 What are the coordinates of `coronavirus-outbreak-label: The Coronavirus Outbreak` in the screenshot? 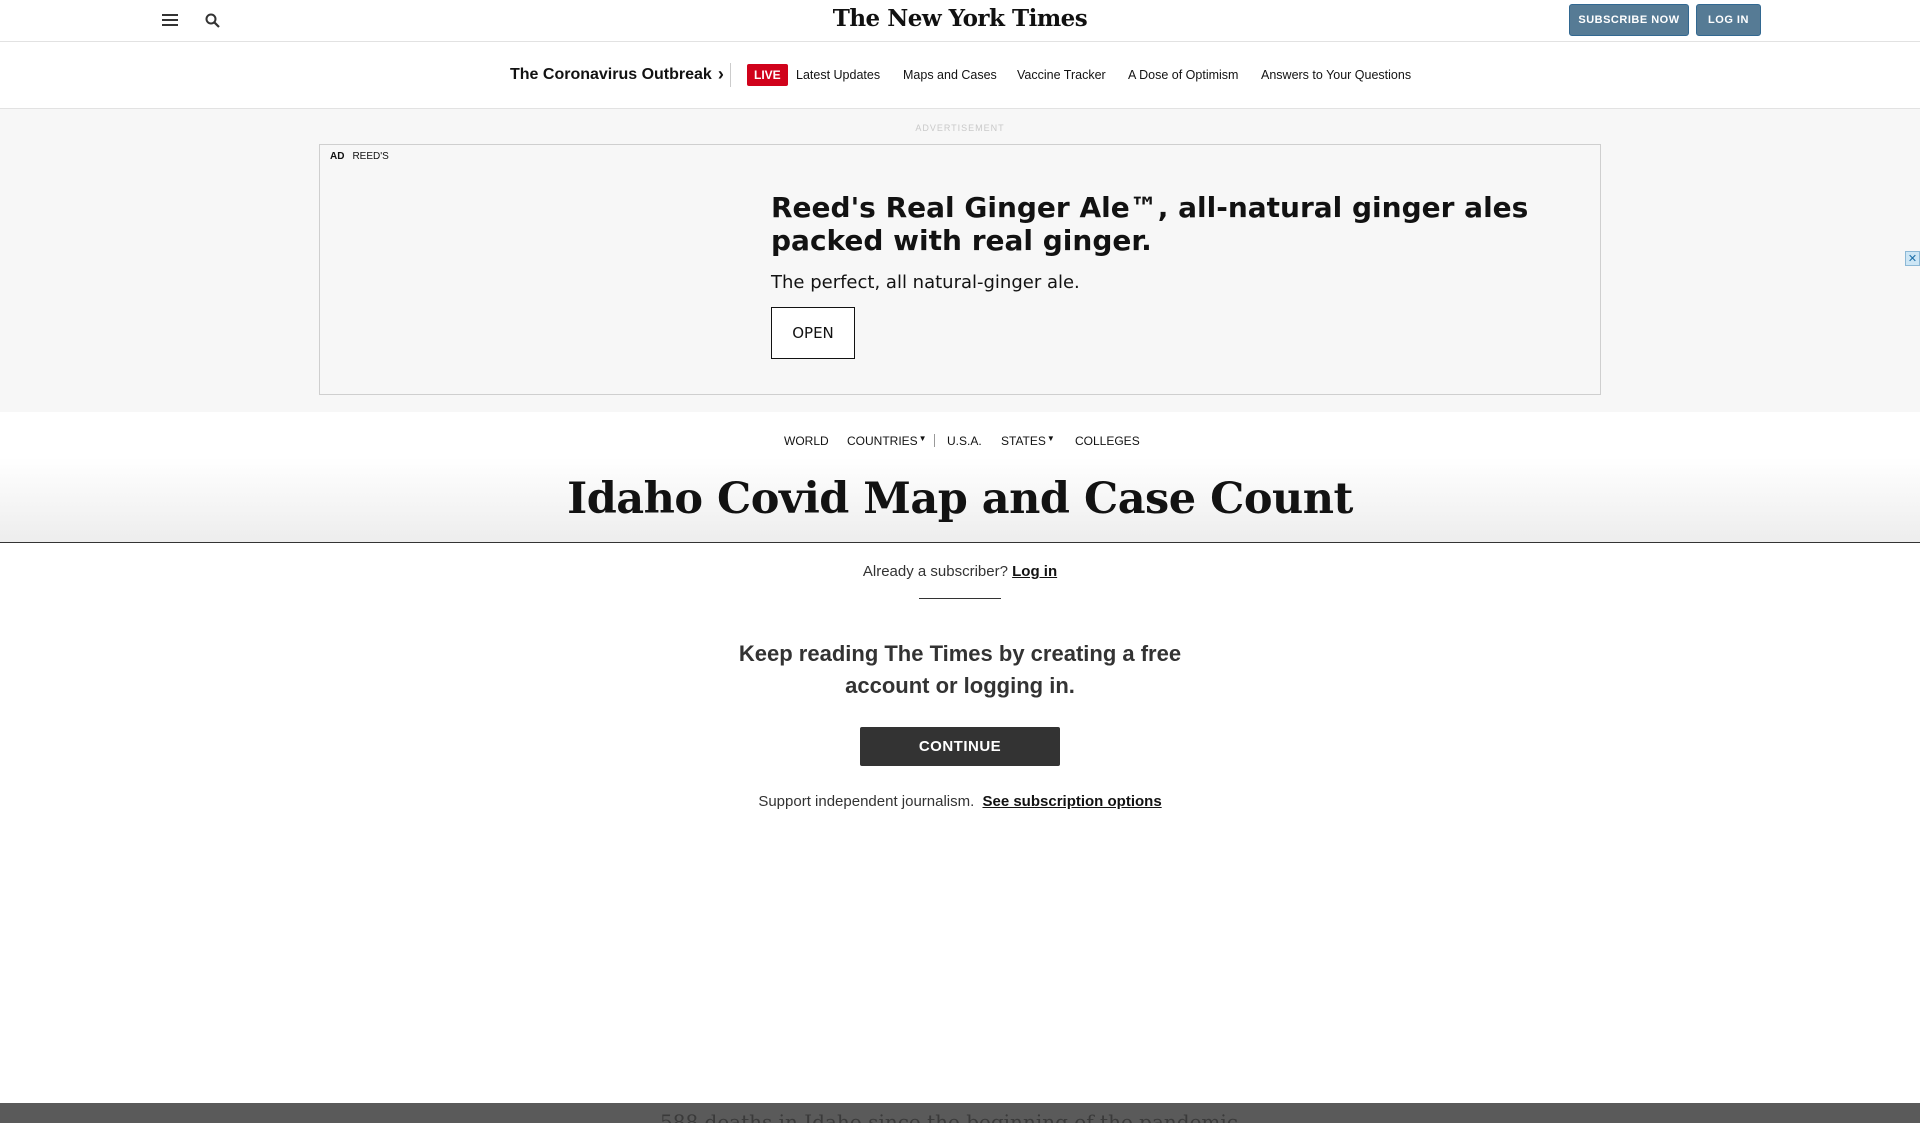 It's located at (611, 74).